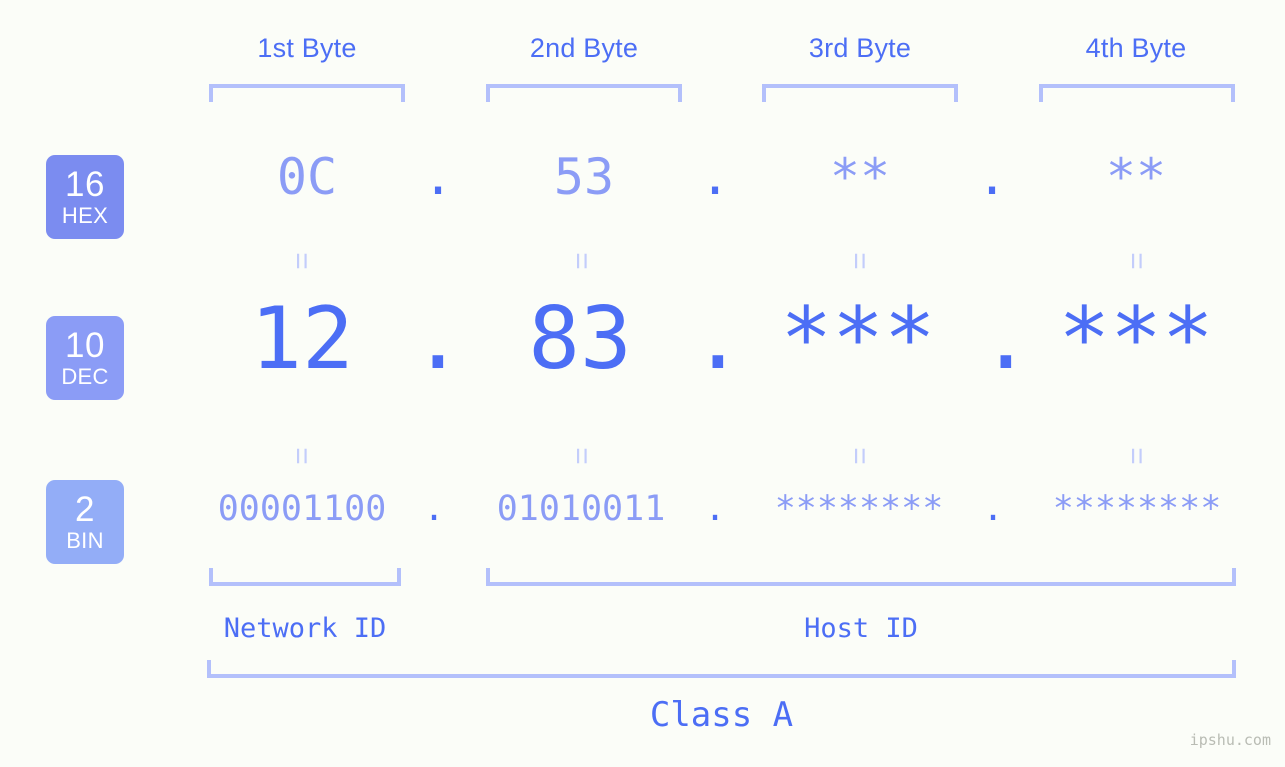  I want to click on byte-header-label-1: 1st Byte, so click(307, 48).